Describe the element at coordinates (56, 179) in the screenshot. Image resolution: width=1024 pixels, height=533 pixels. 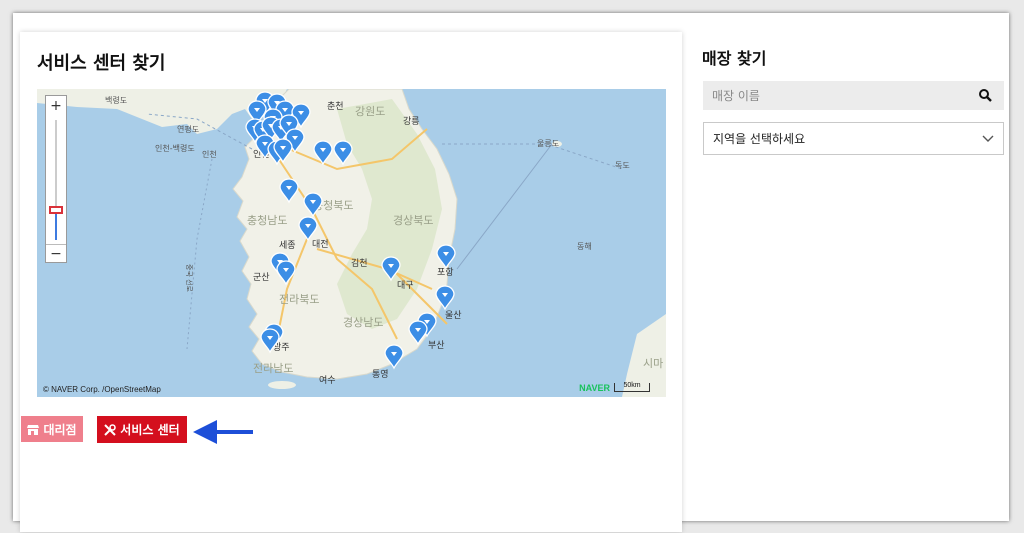
I see `zoom-control: + −` at that location.